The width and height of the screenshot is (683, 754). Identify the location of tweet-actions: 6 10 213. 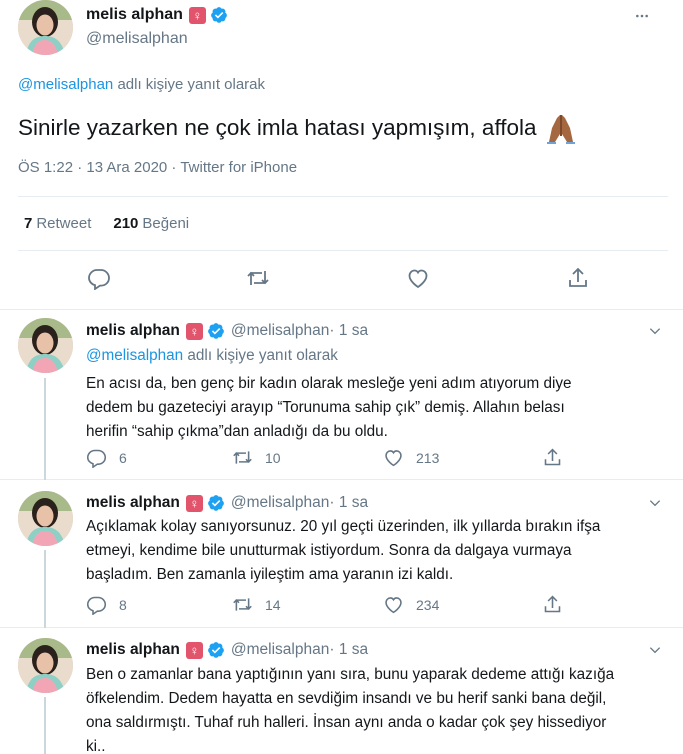
(366, 458).